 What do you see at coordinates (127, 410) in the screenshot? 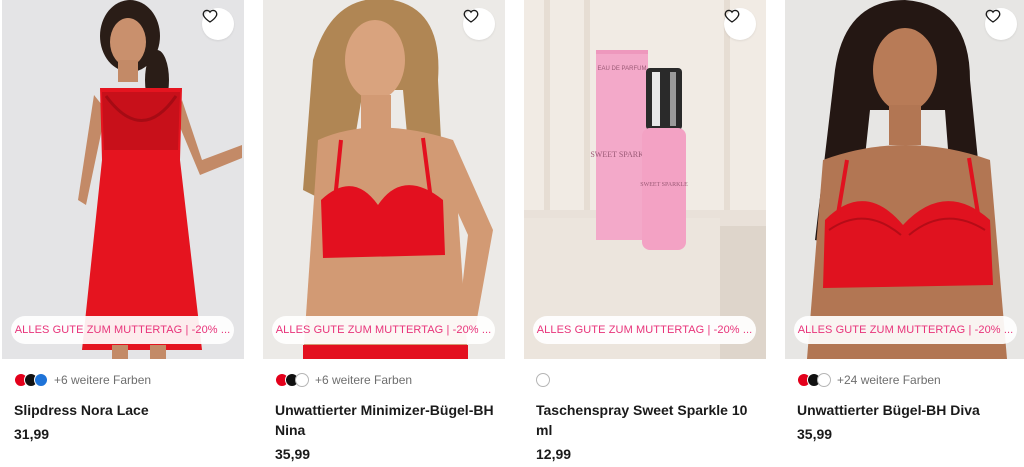
I see `product-title: Slipdress Nora Lace` at bounding box center [127, 410].